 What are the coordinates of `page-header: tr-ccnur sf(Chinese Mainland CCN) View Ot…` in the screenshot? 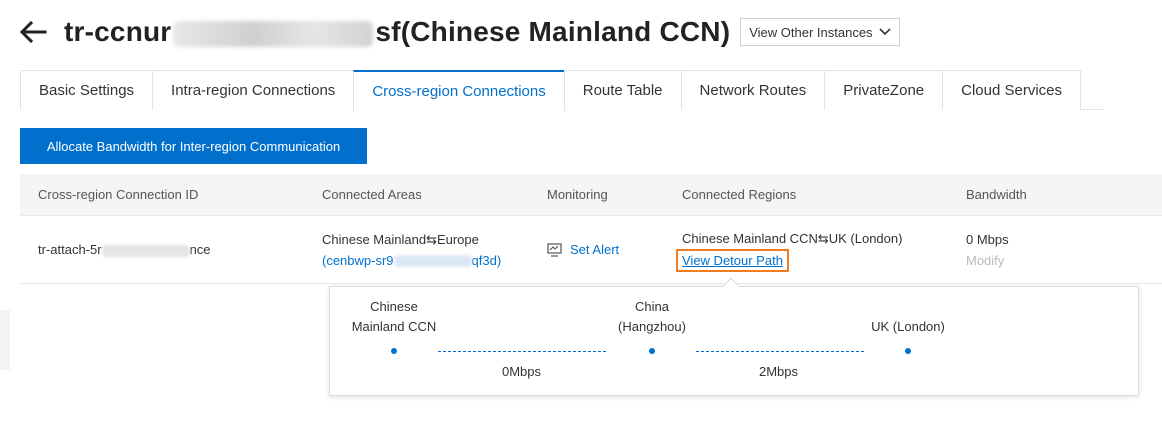 It's located at (459, 32).